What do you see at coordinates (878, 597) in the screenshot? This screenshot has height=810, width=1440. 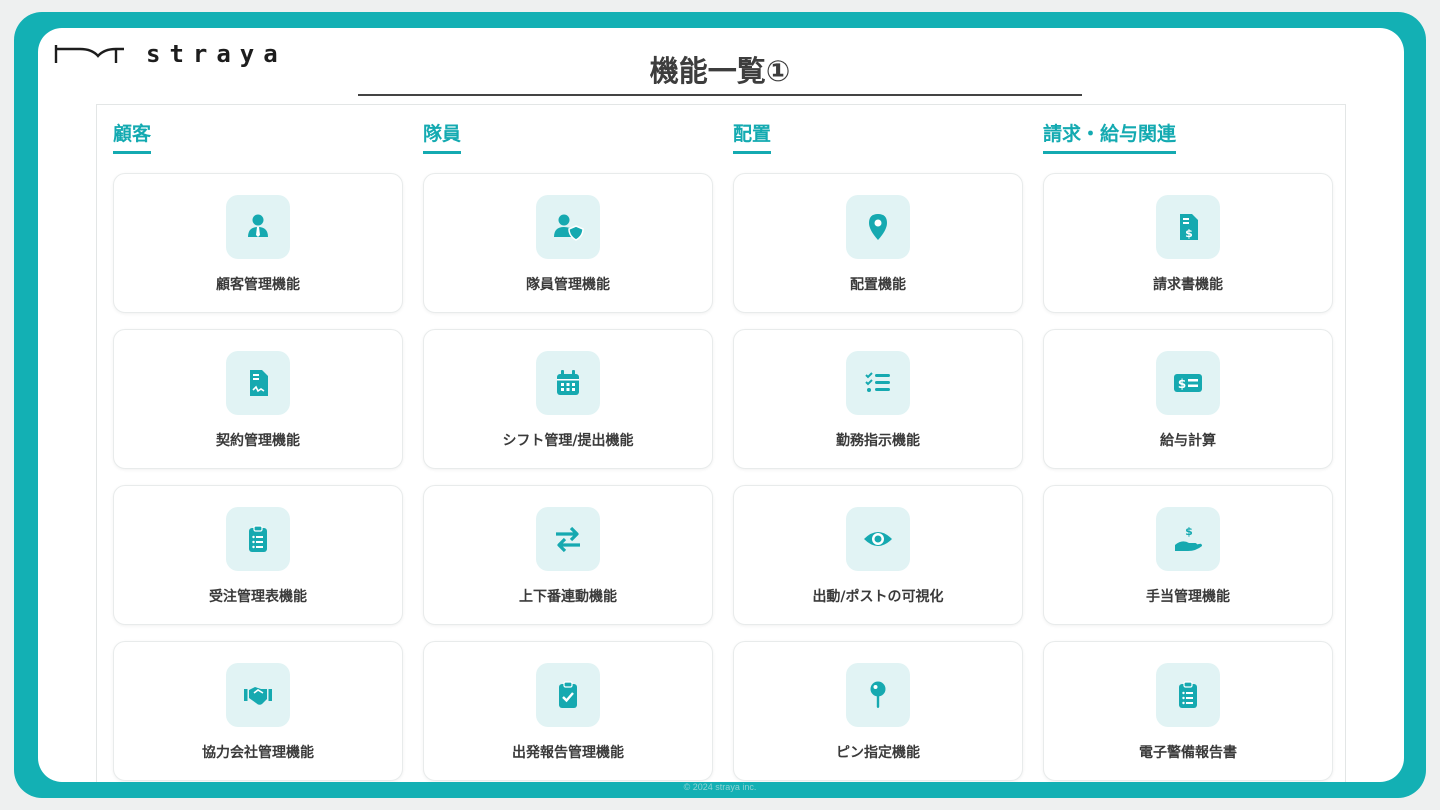 I see `feature-card-label: 出動/ポストの可視化` at bounding box center [878, 597].